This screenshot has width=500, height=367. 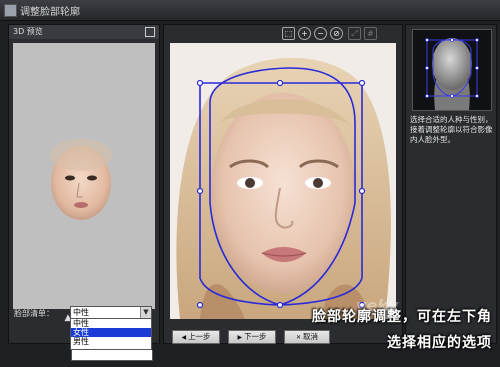 I want to click on grid-icon: #, so click(x=370, y=33).